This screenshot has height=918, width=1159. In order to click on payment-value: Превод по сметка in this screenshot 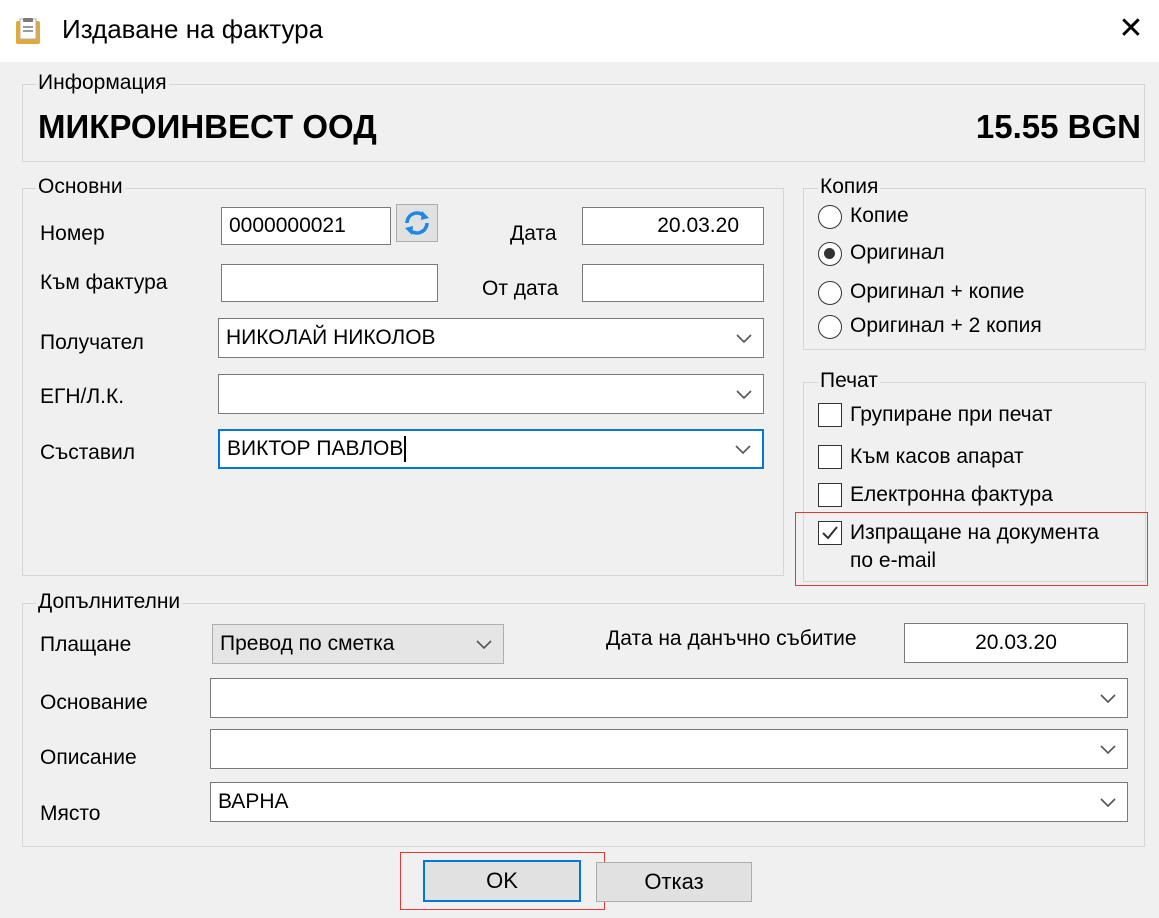, I will do `click(307, 643)`.